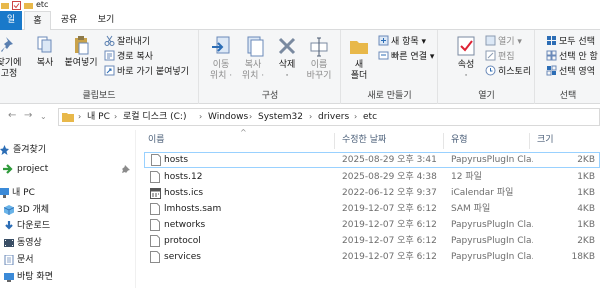  What do you see at coordinates (221, 58) in the screenshot?
I see `move-to-button: 이동 위치 ·` at bounding box center [221, 58].